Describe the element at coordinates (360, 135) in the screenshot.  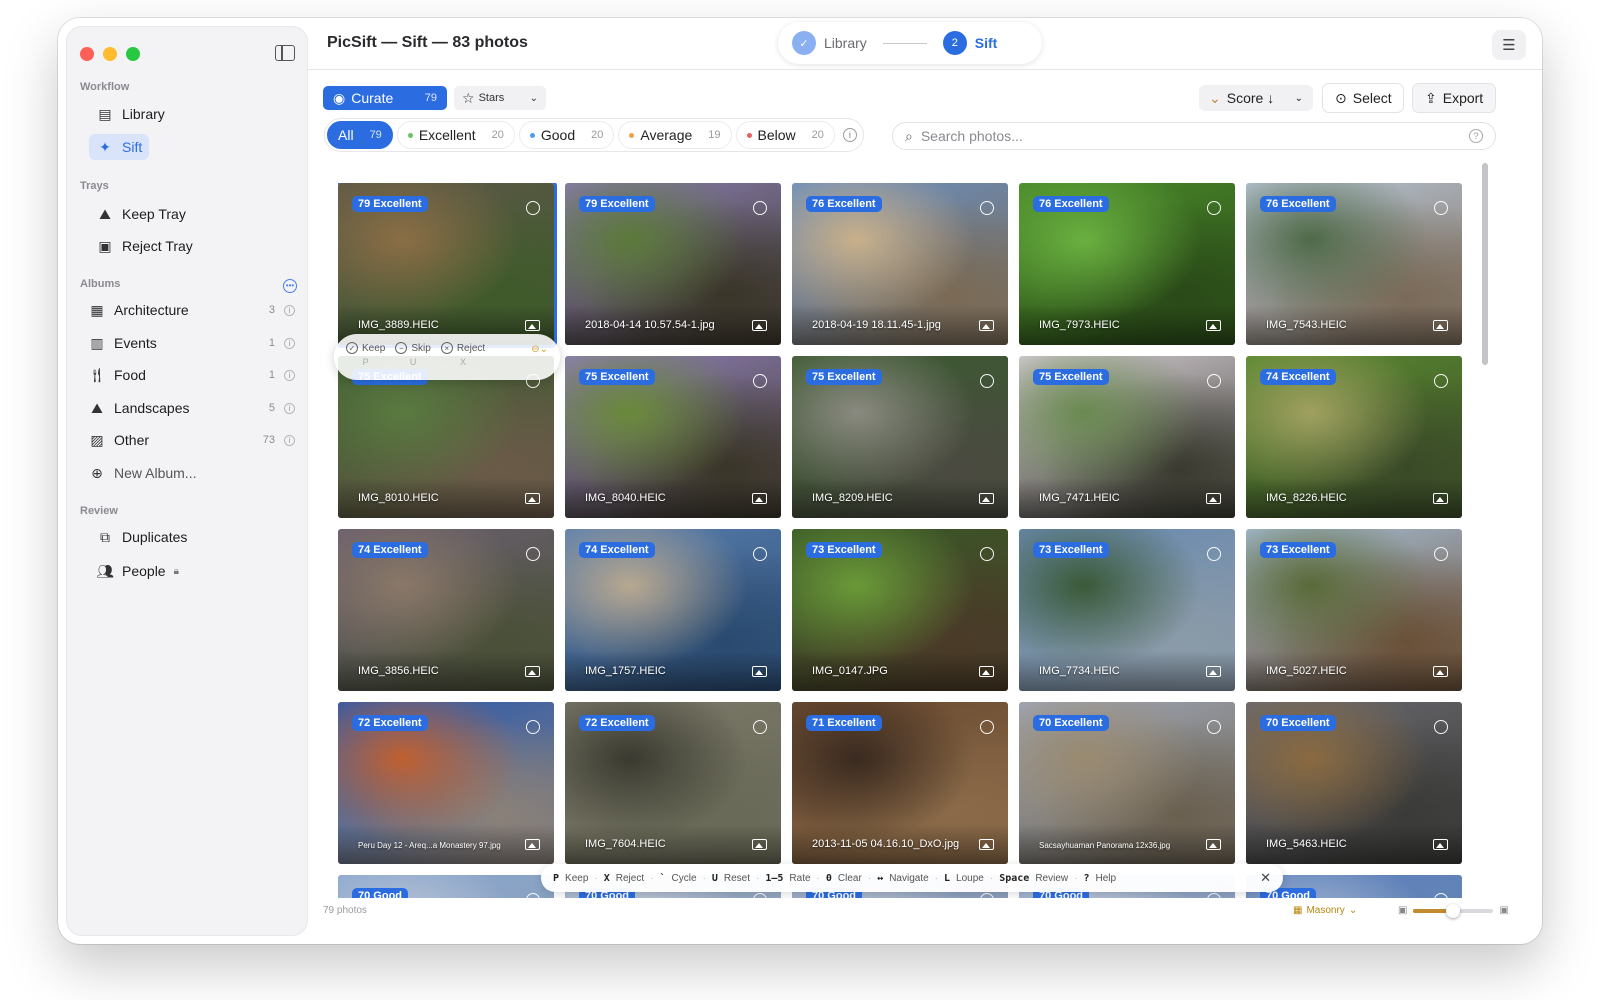
I see `filter-all: All 79` at that location.